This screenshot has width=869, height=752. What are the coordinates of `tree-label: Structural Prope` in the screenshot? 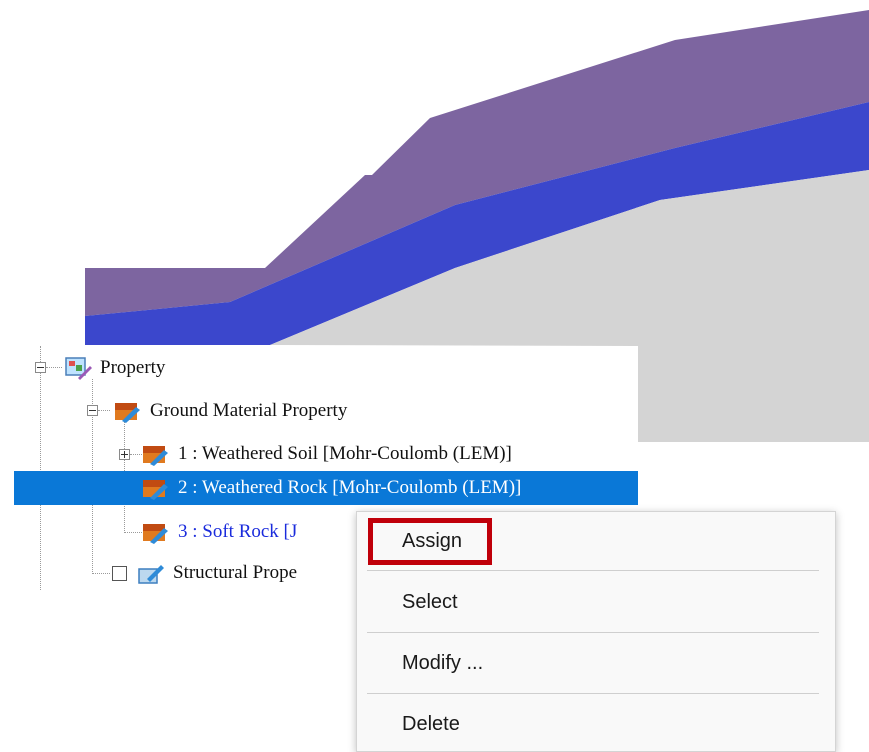 It's located at (235, 572).